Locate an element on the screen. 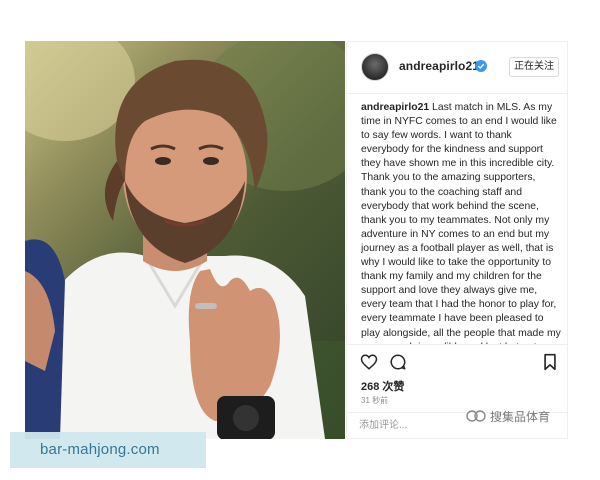 The width and height of the screenshot is (600, 480). sohu-logo-icon is located at coordinates (476, 416).